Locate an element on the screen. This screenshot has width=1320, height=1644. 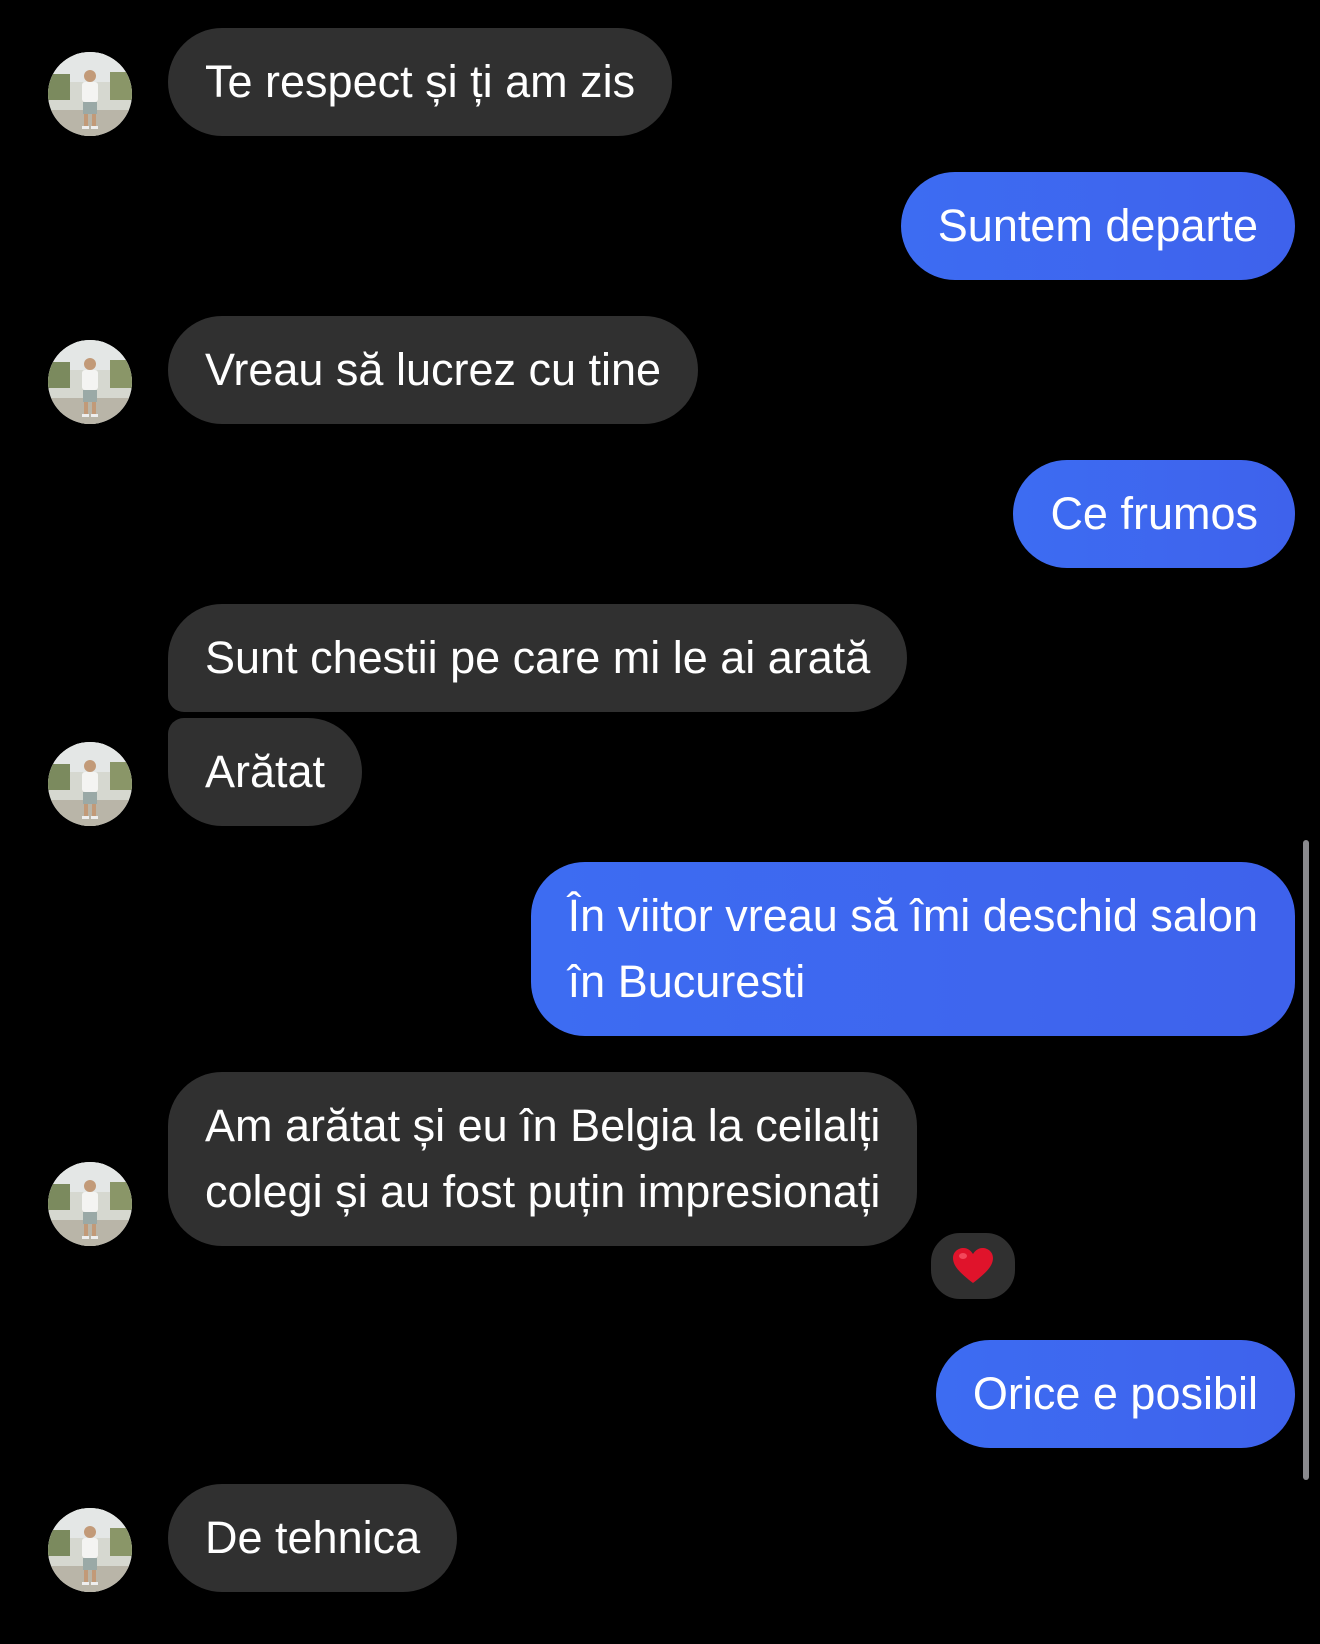
message-reaction is located at coordinates (973, 1266).